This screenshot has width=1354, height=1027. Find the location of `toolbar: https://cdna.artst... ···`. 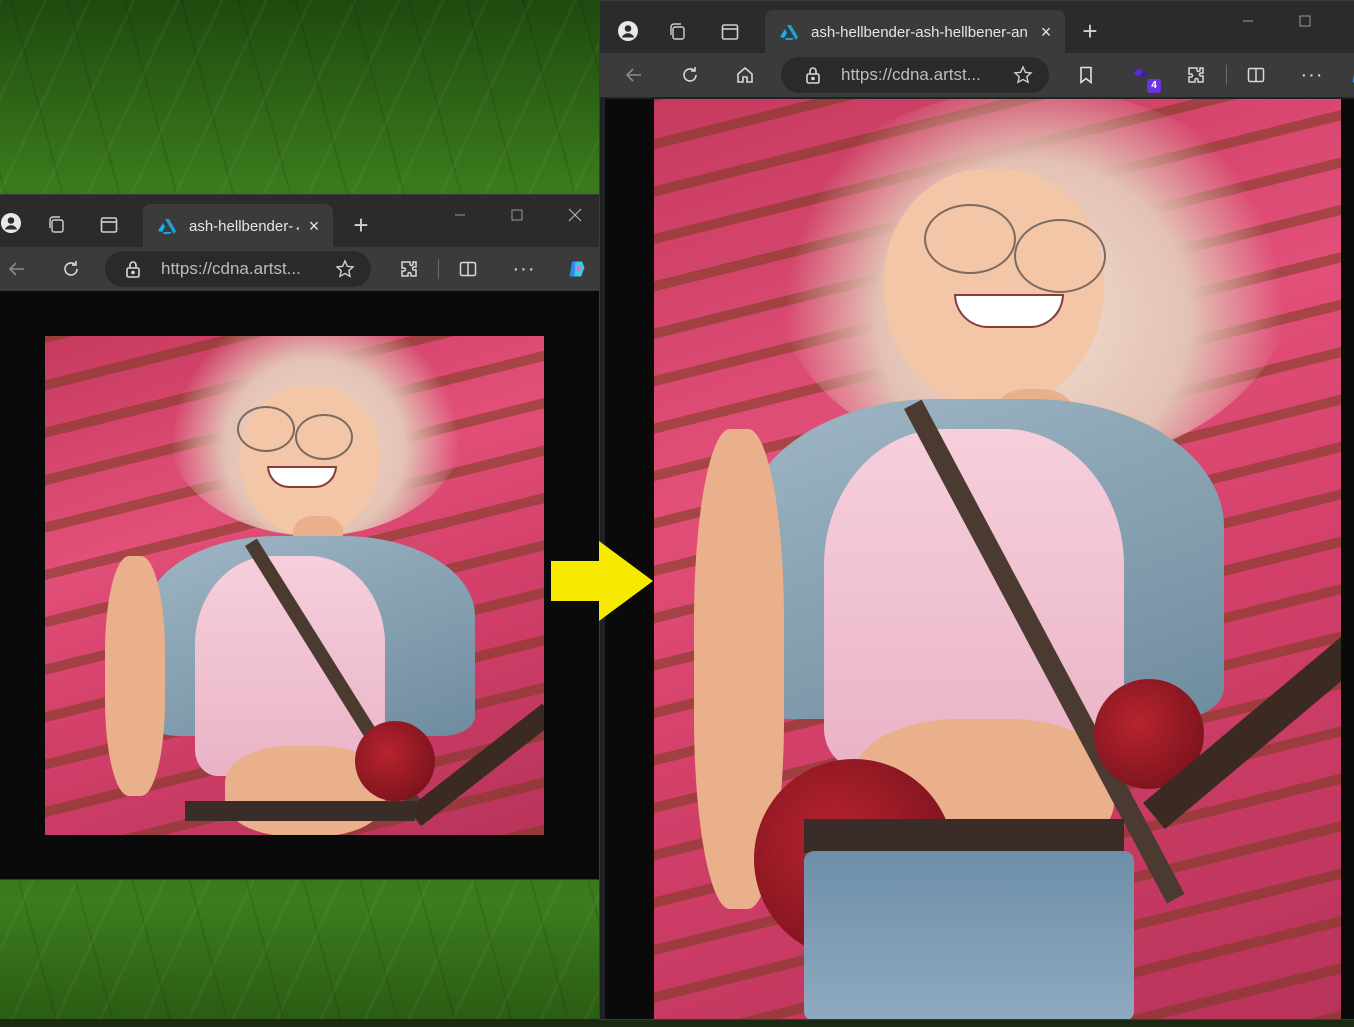

toolbar: https://cdna.artst... ··· is located at coordinates (302, 269).